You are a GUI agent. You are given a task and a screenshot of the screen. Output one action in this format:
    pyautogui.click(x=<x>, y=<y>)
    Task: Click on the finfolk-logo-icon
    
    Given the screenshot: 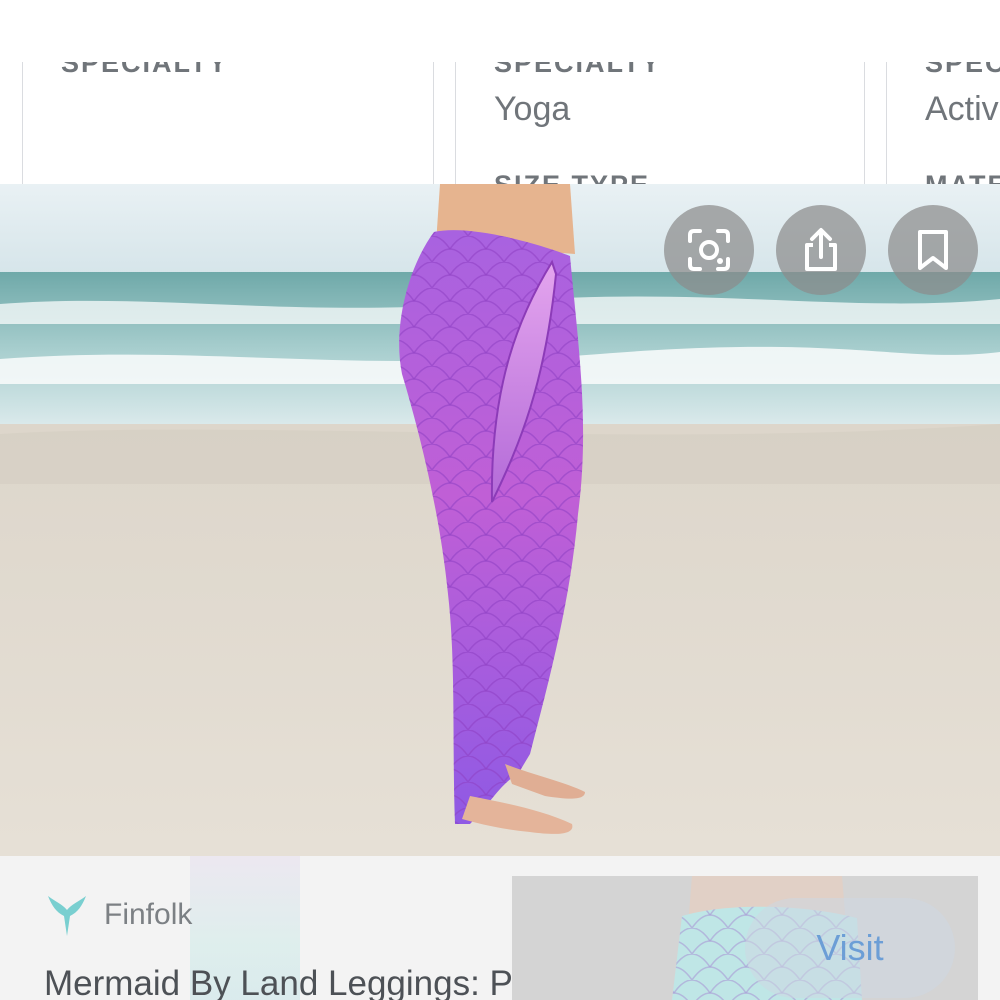 What is the action you would take?
    pyautogui.click(x=67, y=916)
    